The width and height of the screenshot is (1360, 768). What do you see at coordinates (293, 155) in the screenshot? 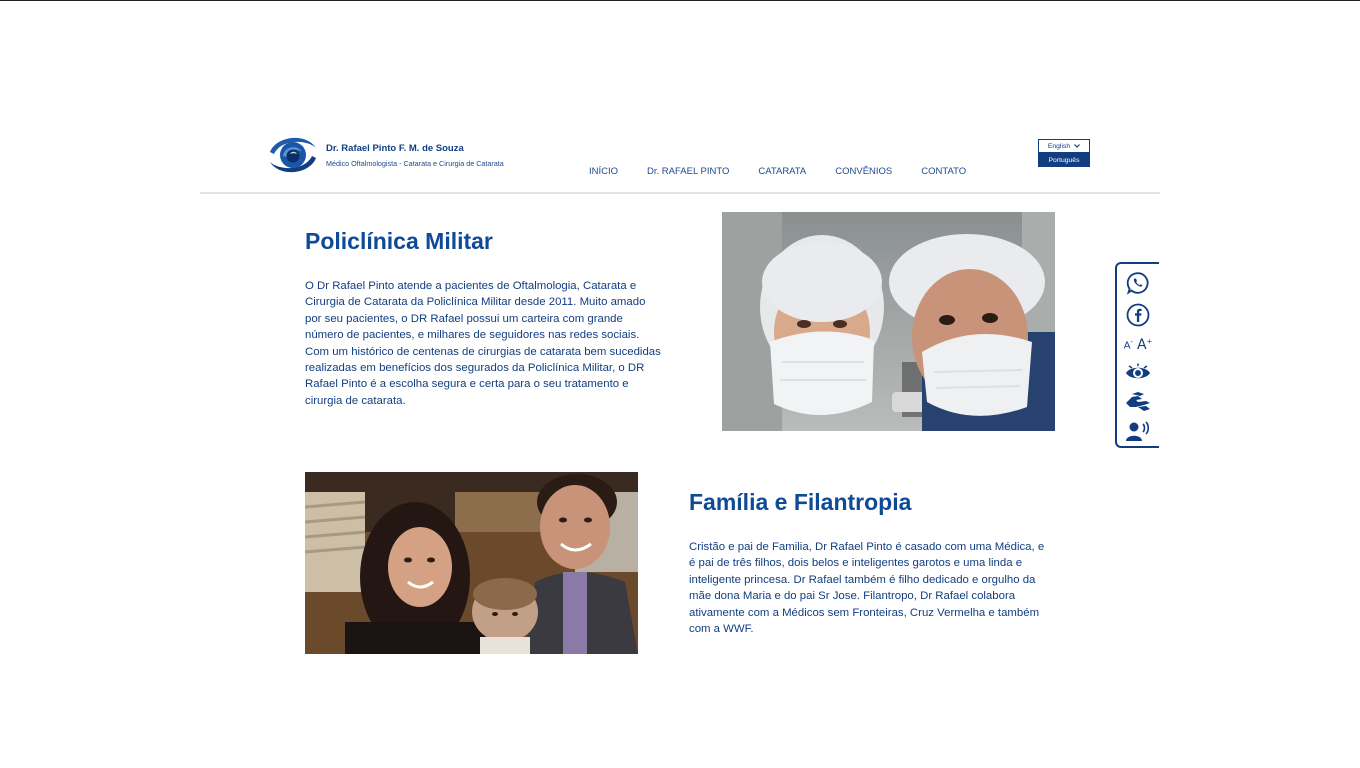
I see `eye-swirl-logo-icon` at bounding box center [293, 155].